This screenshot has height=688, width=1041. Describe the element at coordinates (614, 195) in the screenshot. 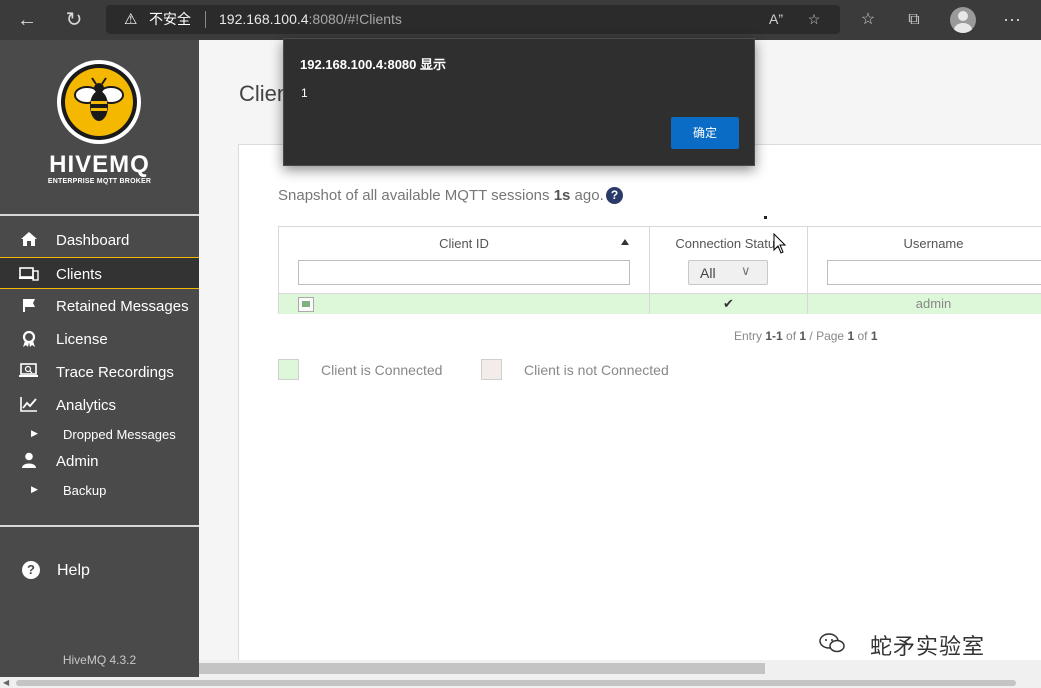

I see `help-circle-icon: ?` at that location.